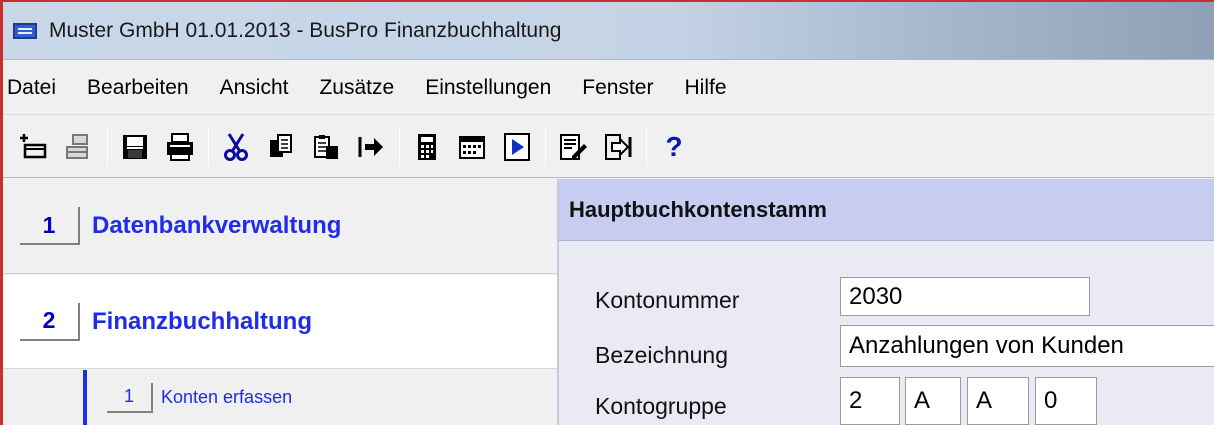 Image resolution: width=1214 pixels, height=425 pixels. What do you see at coordinates (616, 88) in the screenshot?
I see `menu-fenster: Fenster` at bounding box center [616, 88].